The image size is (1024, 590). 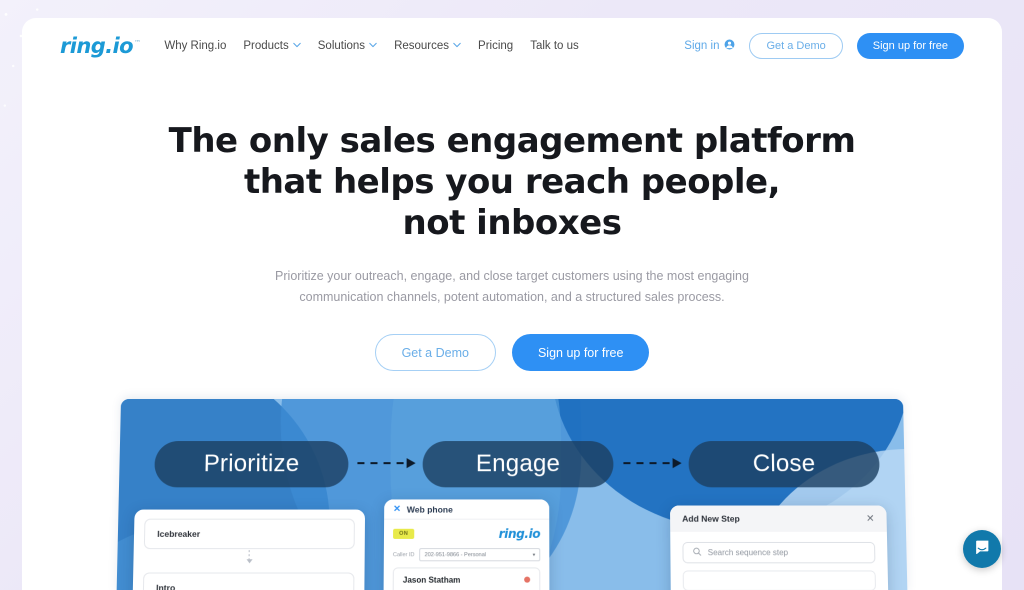 I want to click on contact-row: Jason Statham, so click(x=466, y=578).